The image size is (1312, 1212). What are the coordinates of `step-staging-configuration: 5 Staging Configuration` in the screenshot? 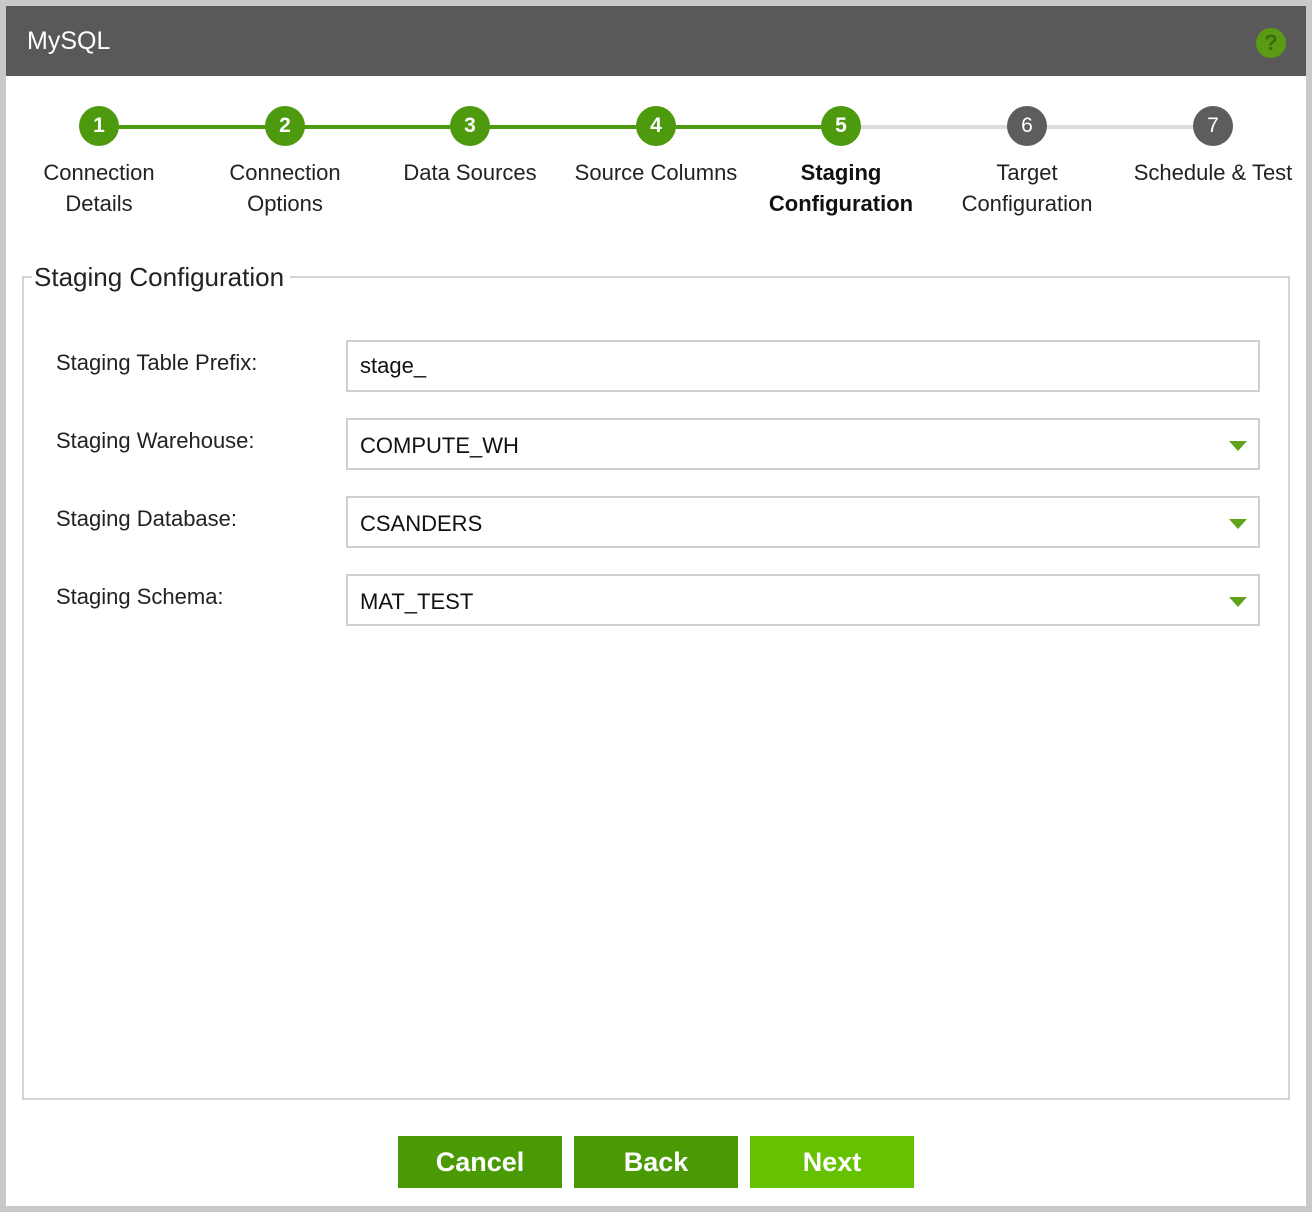 It's located at (841, 162).